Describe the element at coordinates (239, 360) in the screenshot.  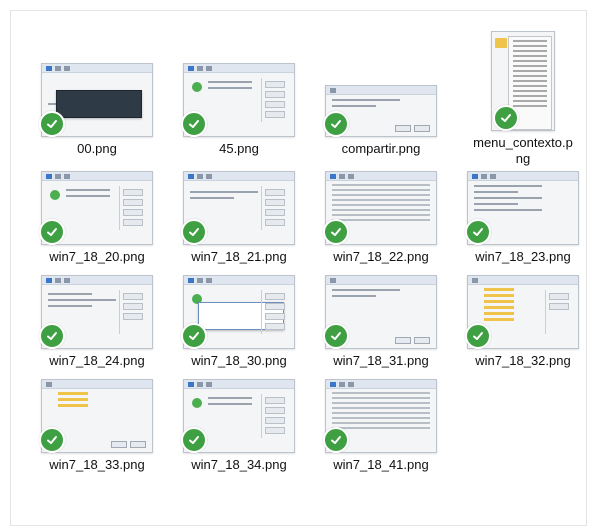
I see `file-name: win7_18_30.png` at that location.